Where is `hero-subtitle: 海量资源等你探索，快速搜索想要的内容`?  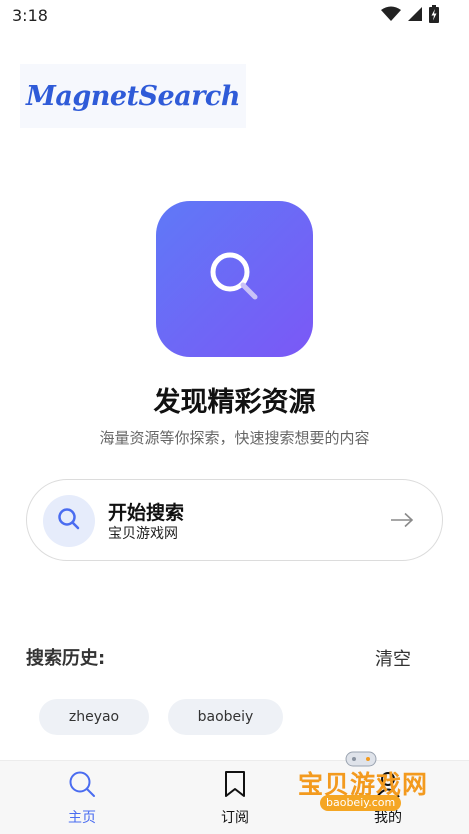 hero-subtitle: 海量资源等你探索，快速搜索想要的内容 is located at coordinates (234, 438).